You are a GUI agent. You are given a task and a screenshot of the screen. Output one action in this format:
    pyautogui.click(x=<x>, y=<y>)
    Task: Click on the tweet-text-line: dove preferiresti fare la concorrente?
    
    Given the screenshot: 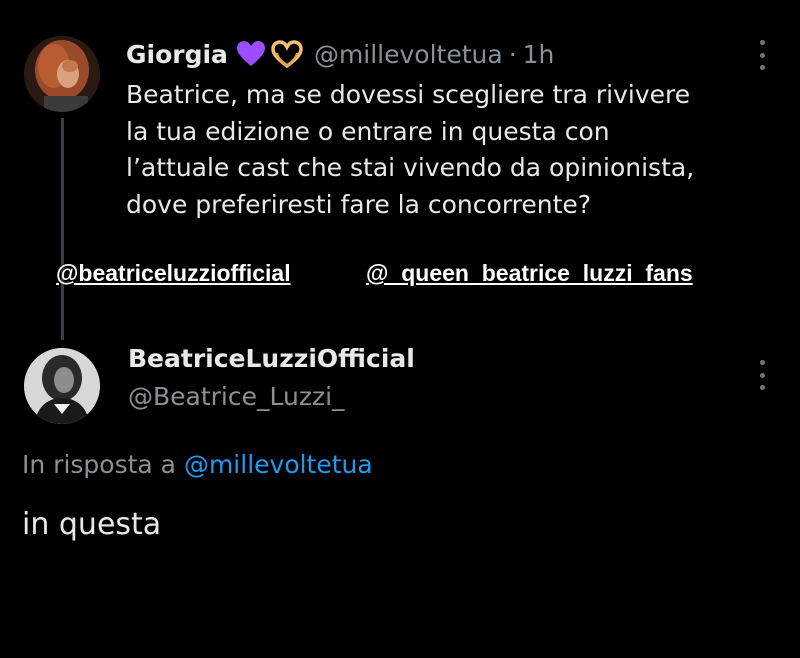 What is the action you would take?
    pyautogui.click(x=359, y=204)
    